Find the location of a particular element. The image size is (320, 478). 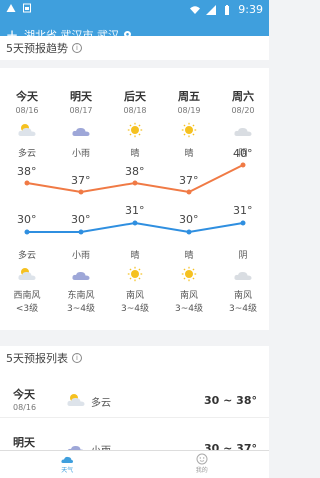

profile-icon is located at coordinates (202, 459).